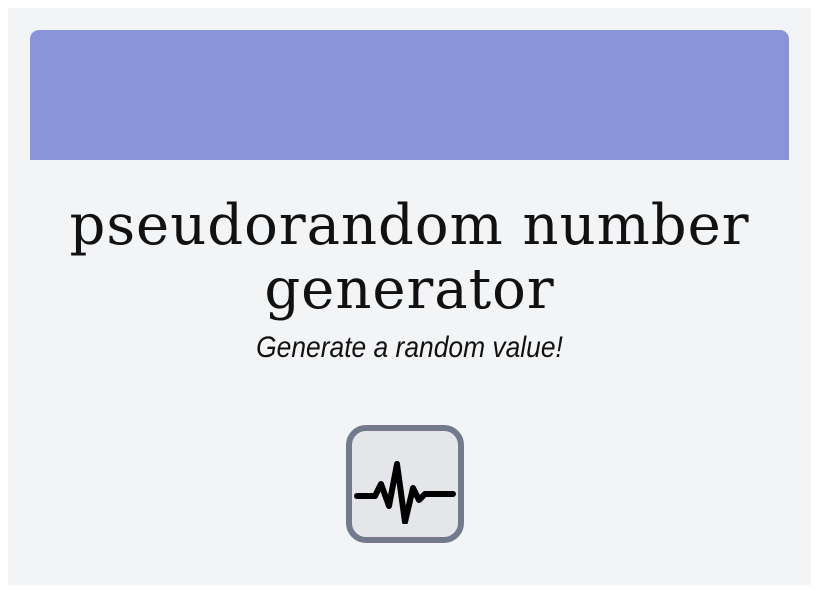 Image resolution: width=824 pixels, height=598 pixels. I want to click on generate-button, so click(405, 484).